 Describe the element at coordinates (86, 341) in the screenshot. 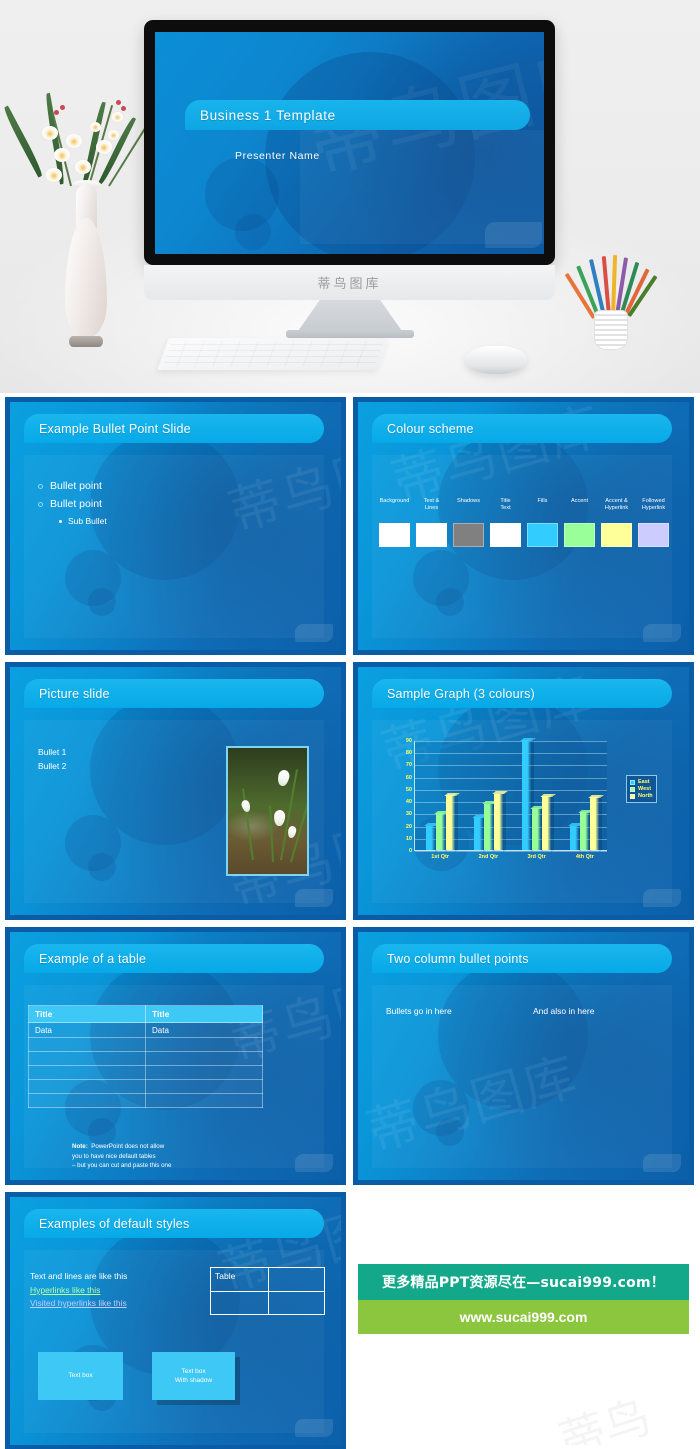

I see `vase-foot` at that location.